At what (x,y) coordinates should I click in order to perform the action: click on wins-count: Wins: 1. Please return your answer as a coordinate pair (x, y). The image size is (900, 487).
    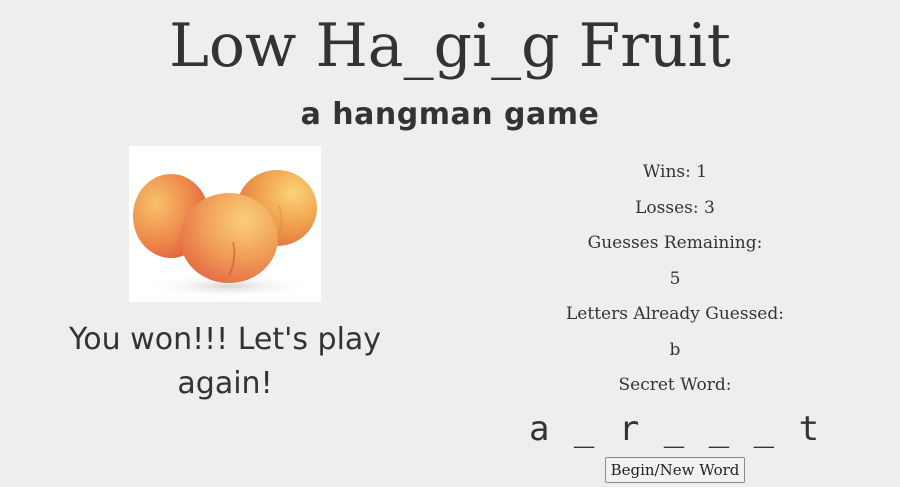
    Looking at the image, I should click on (675, 172).